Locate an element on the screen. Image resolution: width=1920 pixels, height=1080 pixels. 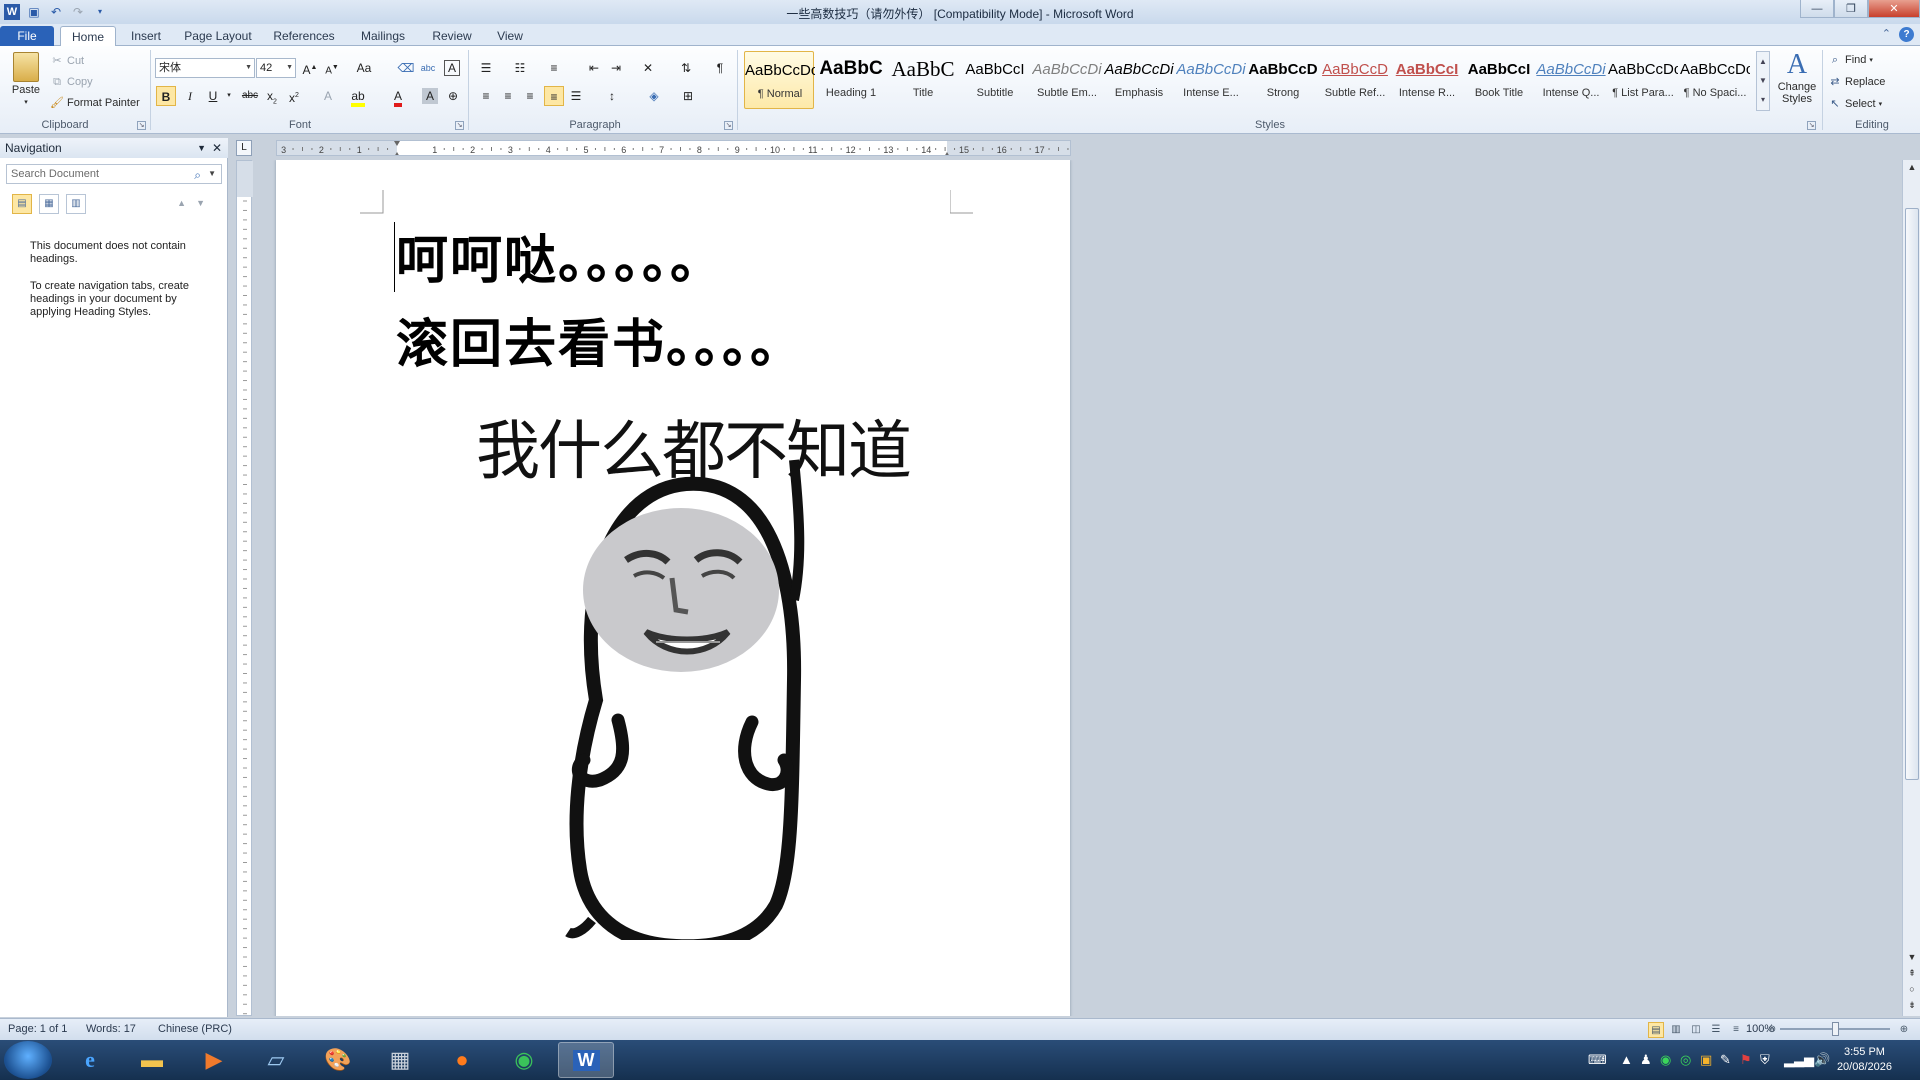
tab-view: View is located at coordinates (510, 36).